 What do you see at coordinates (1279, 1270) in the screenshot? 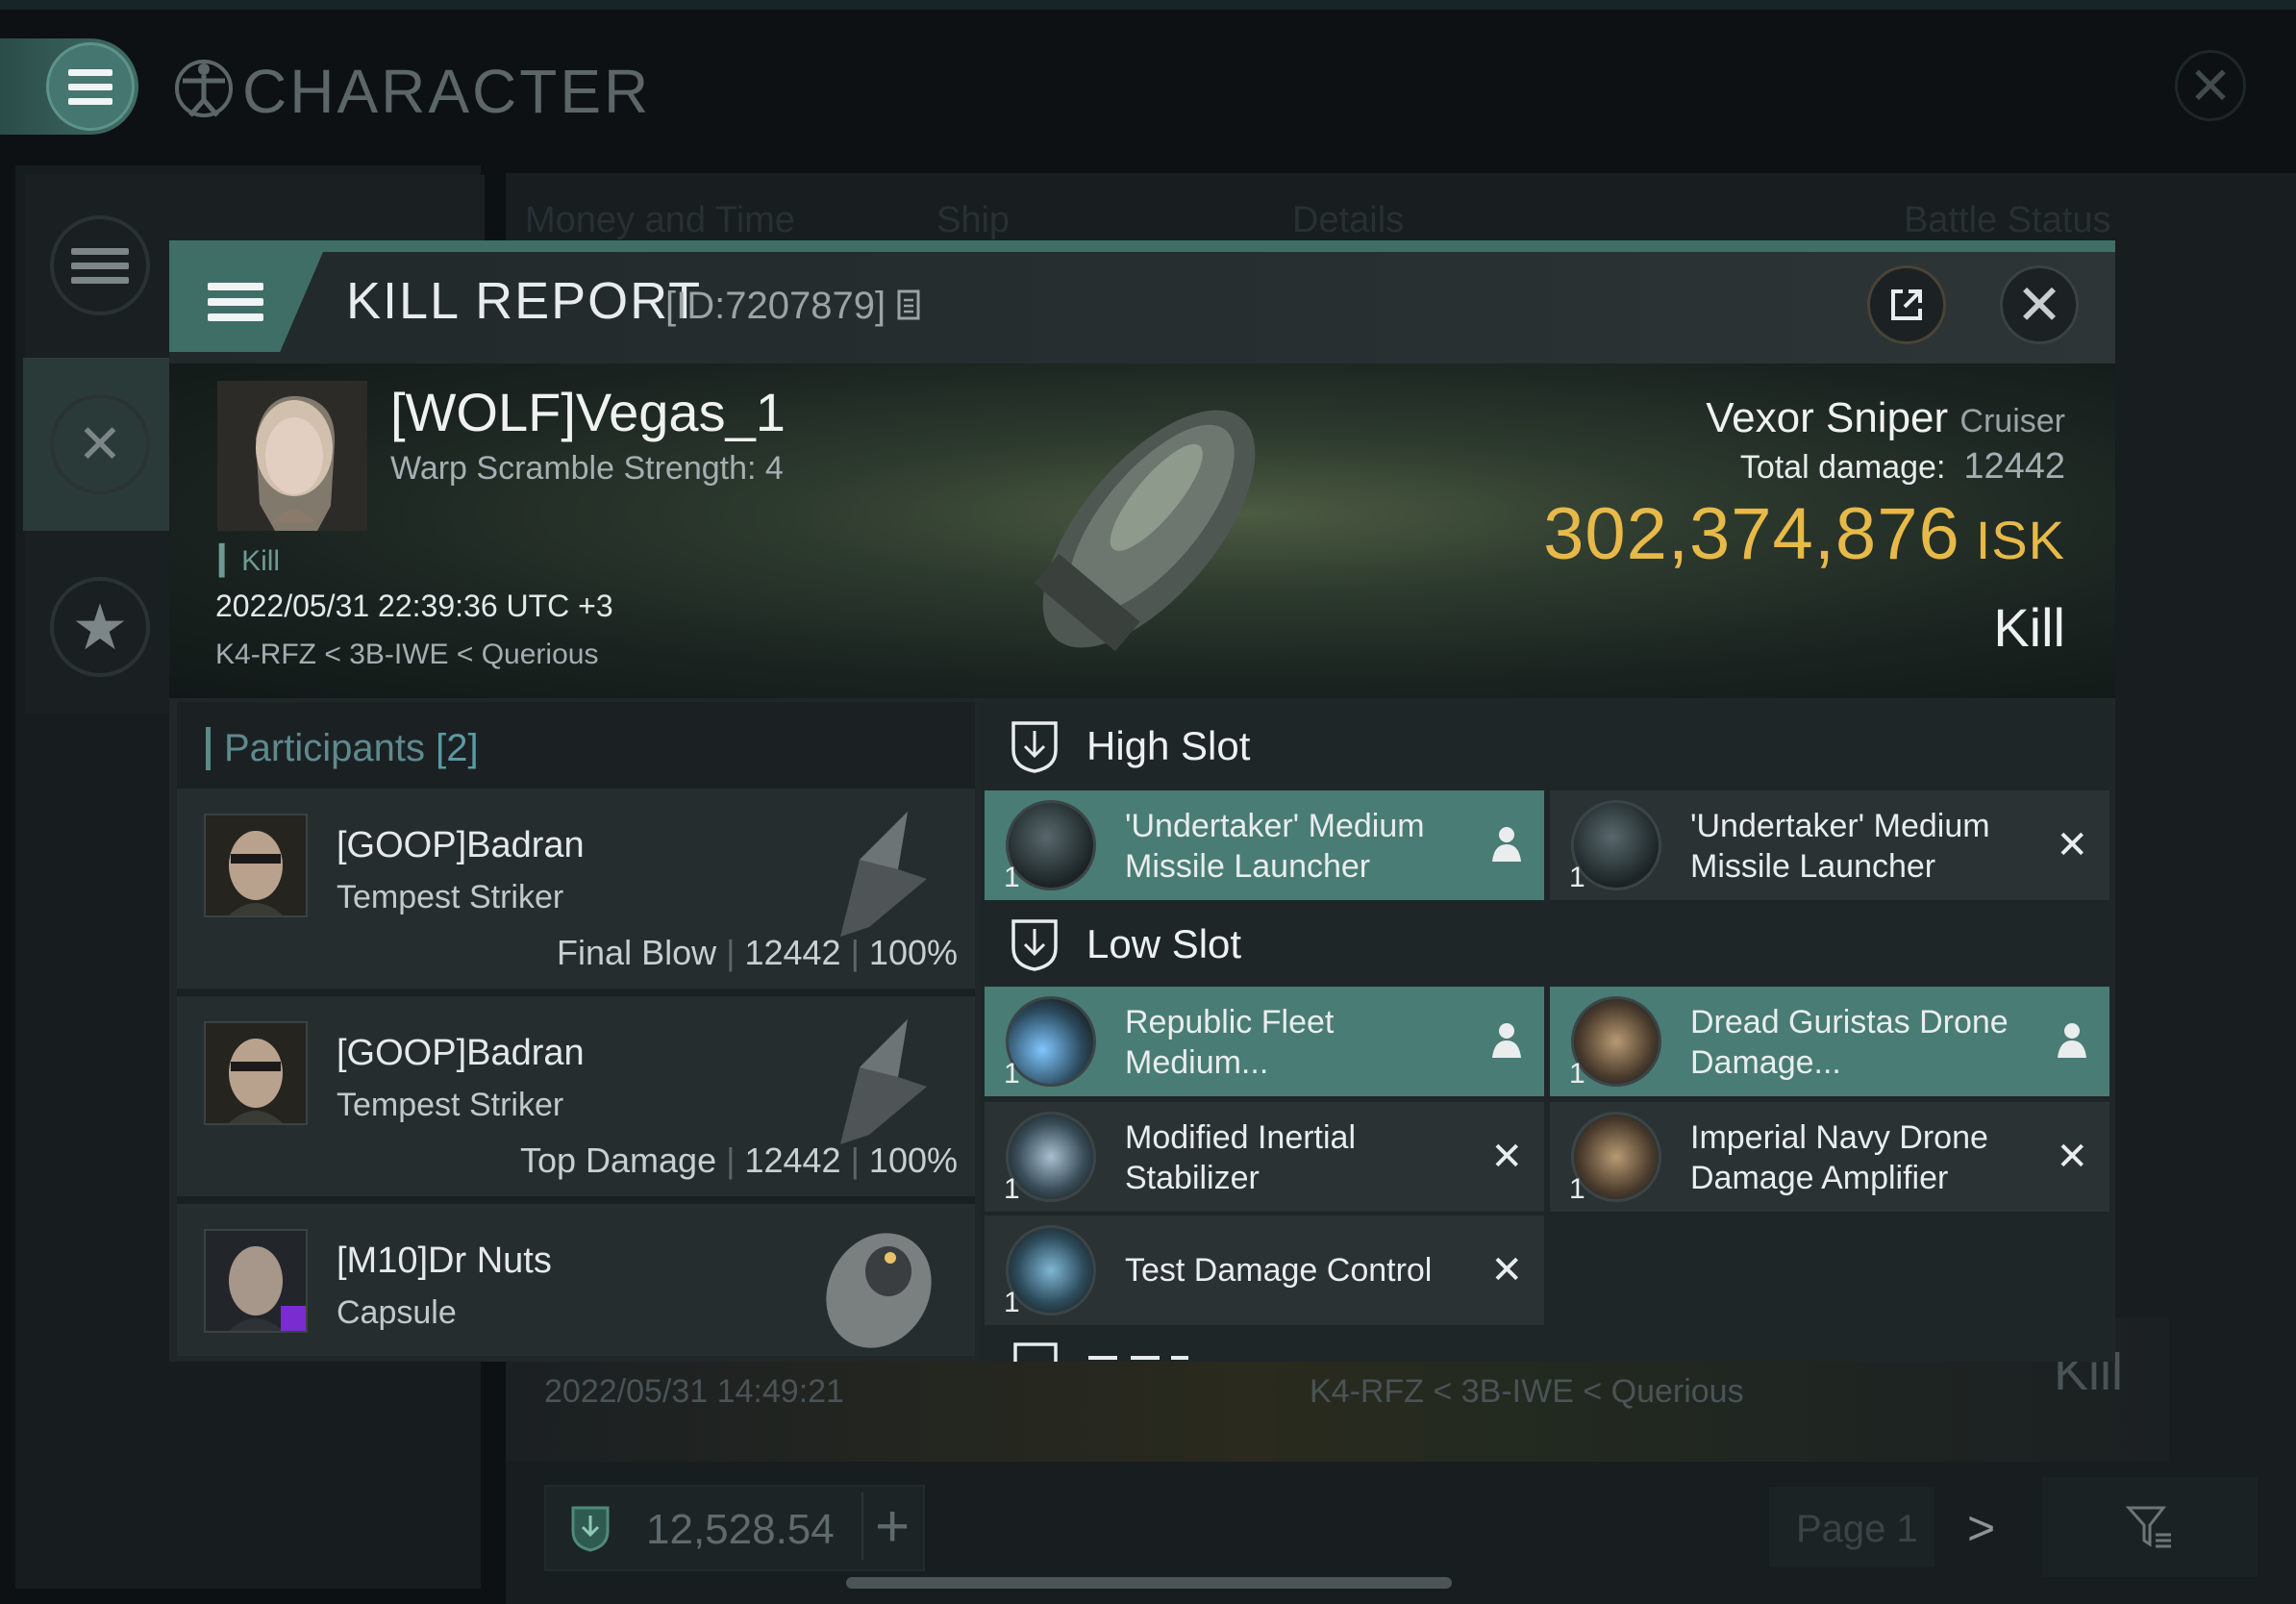
I see `item-name: Test Damage Control` at bounding box center [1279, 1270].